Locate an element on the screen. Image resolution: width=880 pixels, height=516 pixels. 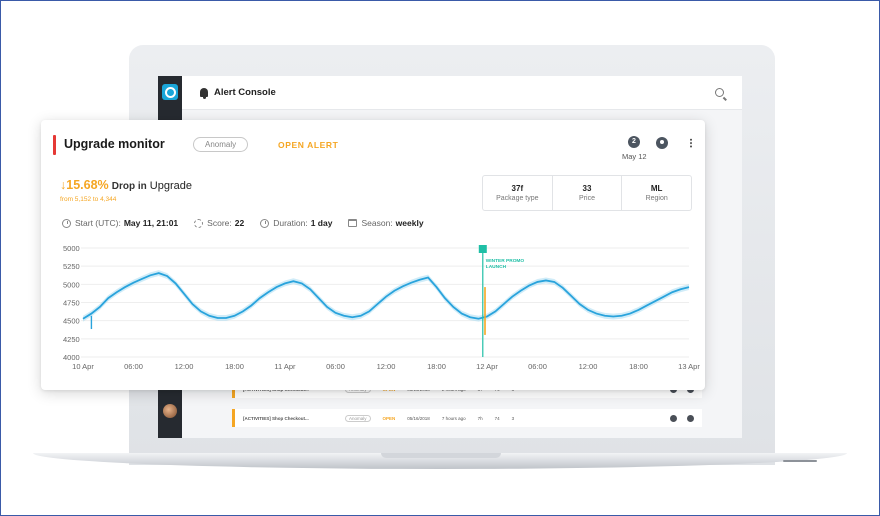
dimension-region: ML Region is located at coordinates (656, 193).